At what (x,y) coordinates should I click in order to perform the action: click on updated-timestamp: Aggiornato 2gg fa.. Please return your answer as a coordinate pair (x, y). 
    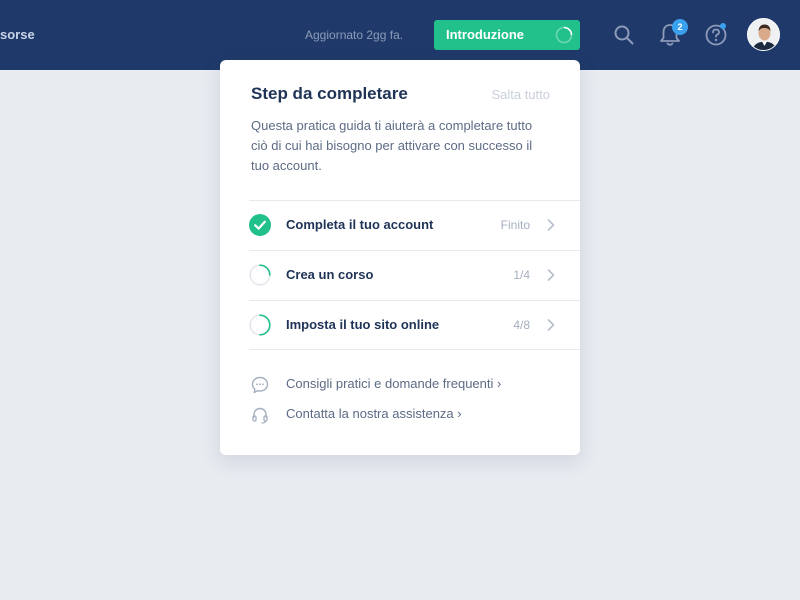
    Looking at the image, I should click on (354, 35).